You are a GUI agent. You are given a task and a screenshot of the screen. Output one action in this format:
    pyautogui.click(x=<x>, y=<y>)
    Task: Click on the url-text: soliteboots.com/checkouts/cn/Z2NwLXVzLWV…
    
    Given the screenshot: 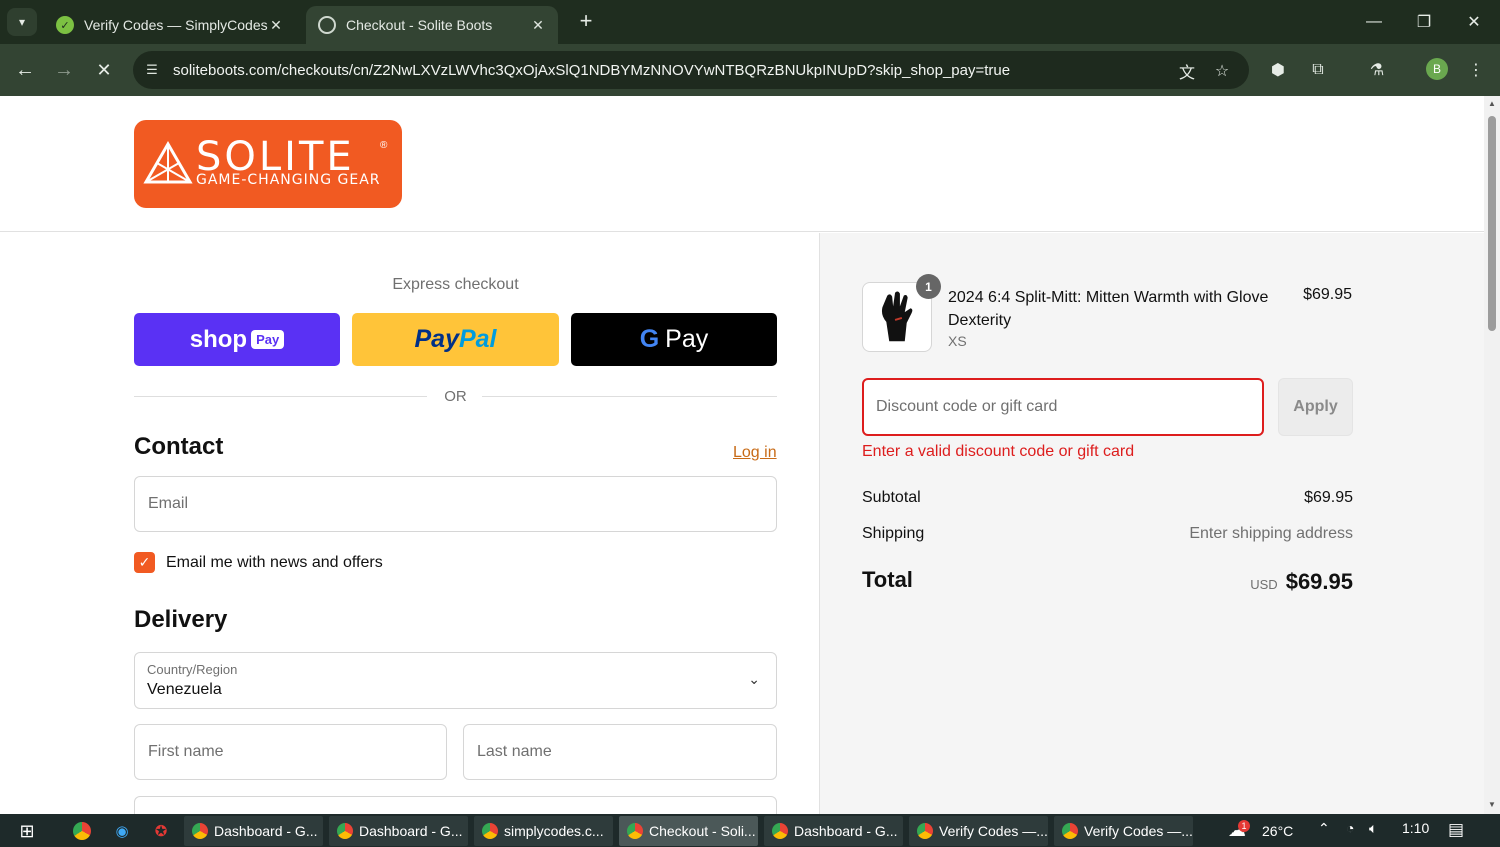 What is the action you would take?
    pyautogui.click(x=592, y=70)
    